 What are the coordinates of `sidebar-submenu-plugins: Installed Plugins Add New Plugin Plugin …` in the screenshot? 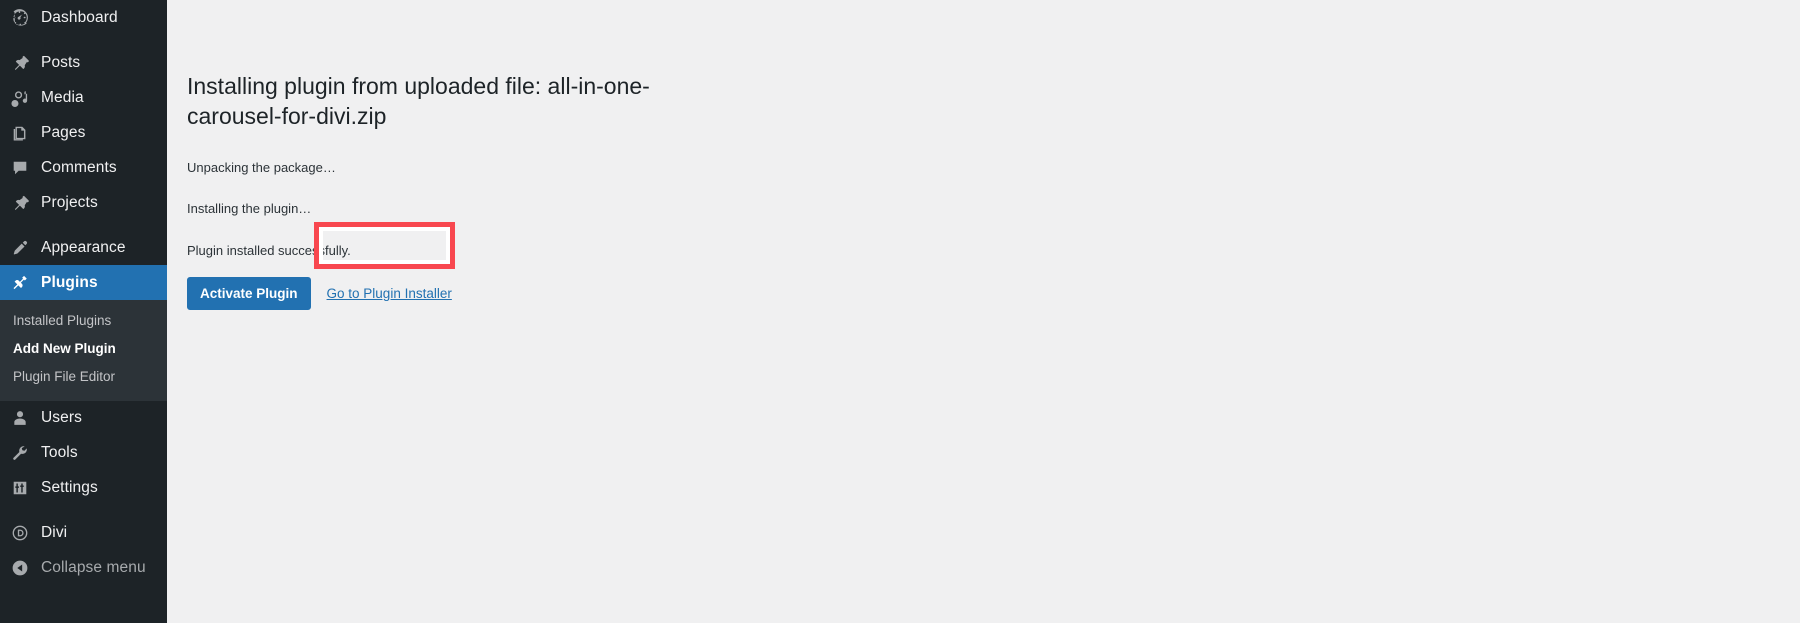 It's located at (83, 350).